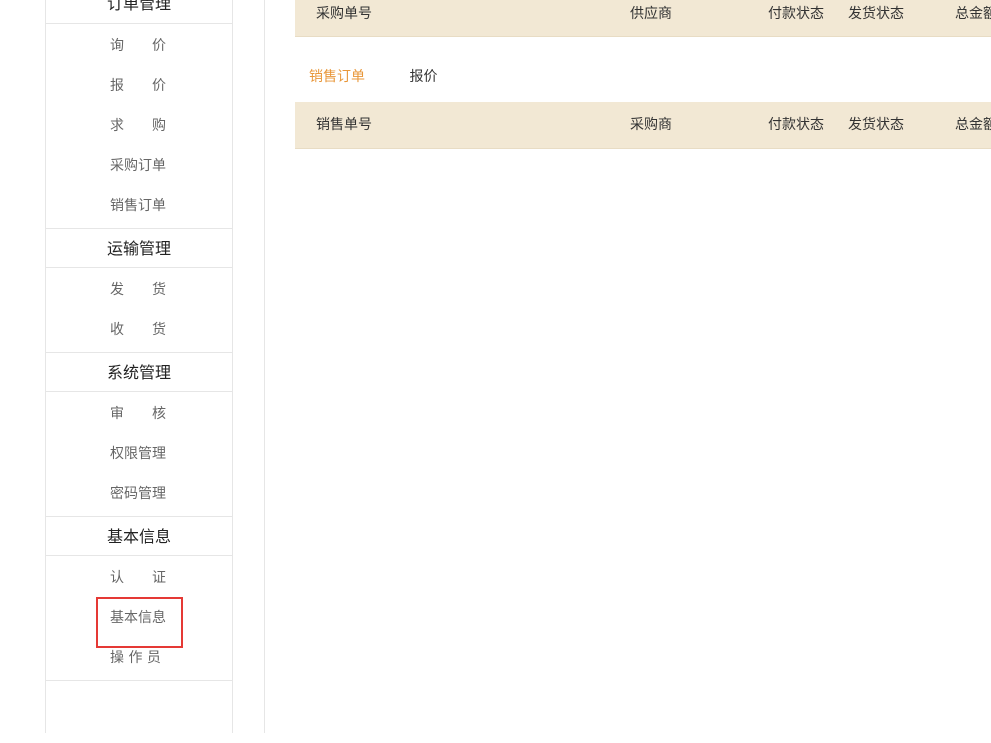  I want to click on menu-item-review: 审 核, so click(139, 414).